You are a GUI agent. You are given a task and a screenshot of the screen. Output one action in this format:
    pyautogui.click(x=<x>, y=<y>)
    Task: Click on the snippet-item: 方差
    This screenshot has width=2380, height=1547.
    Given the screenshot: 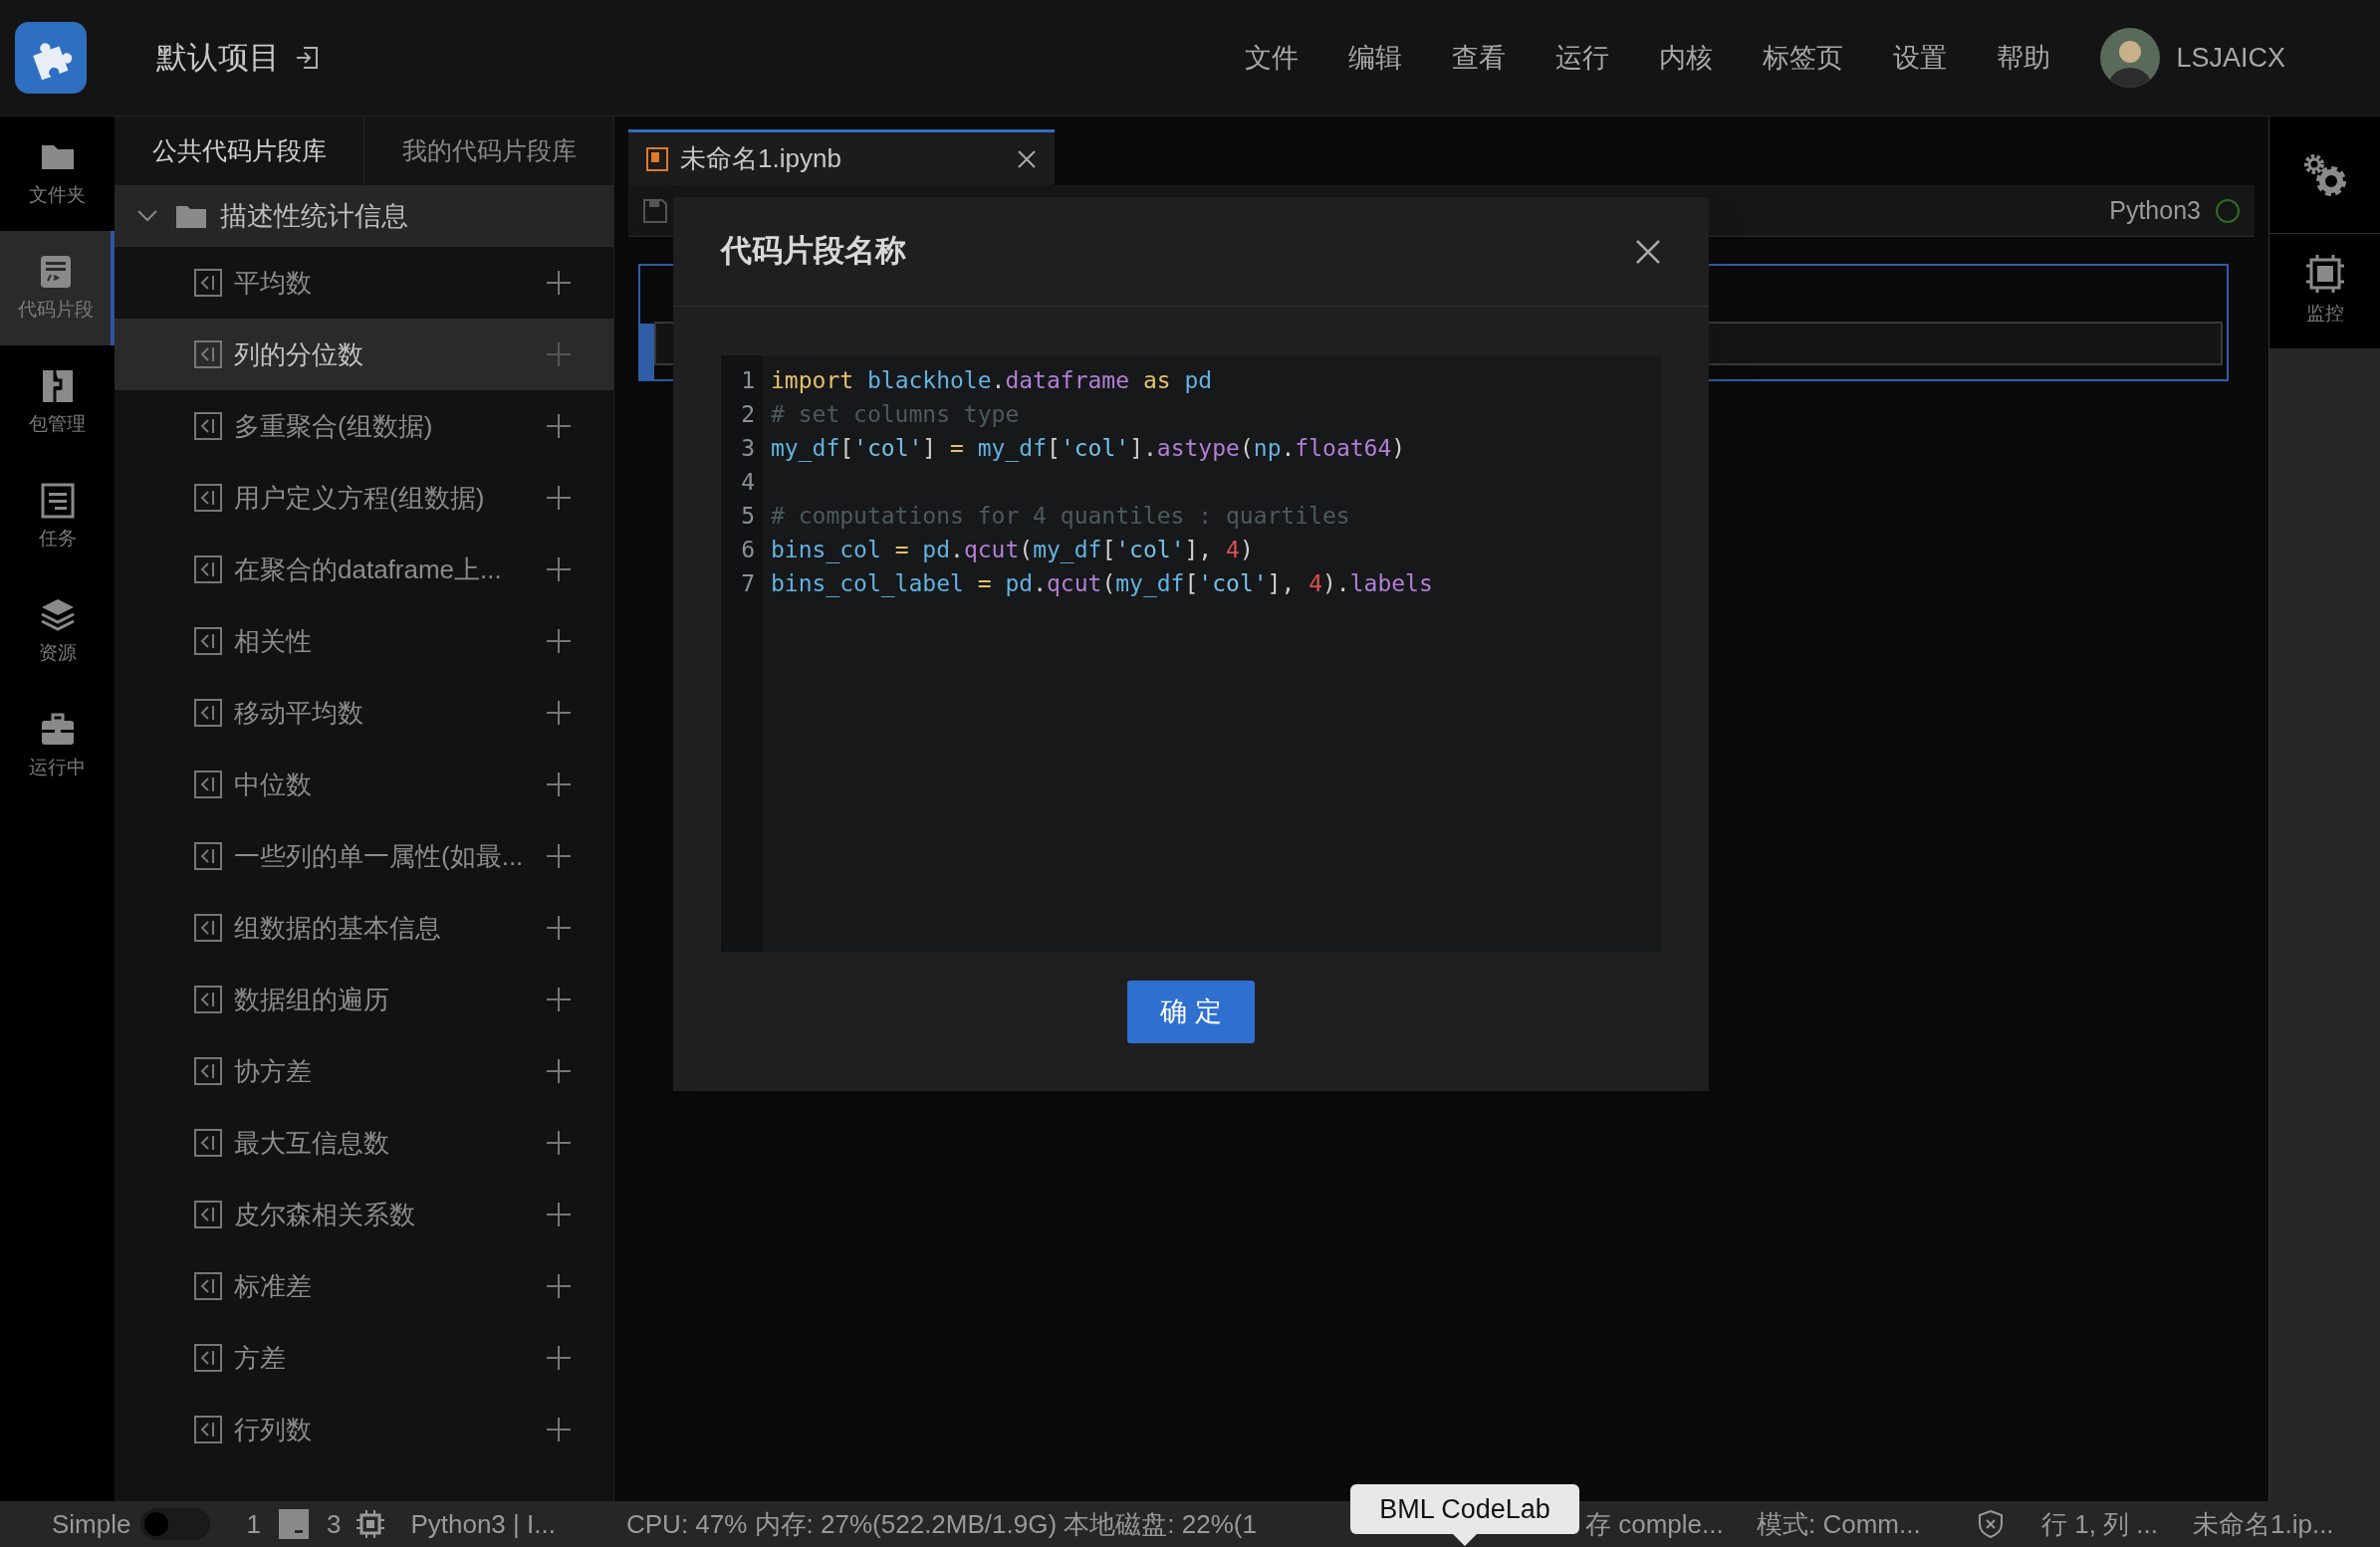 What is the action you would take?
    pyautogui.click(x=364, y=1358)
    